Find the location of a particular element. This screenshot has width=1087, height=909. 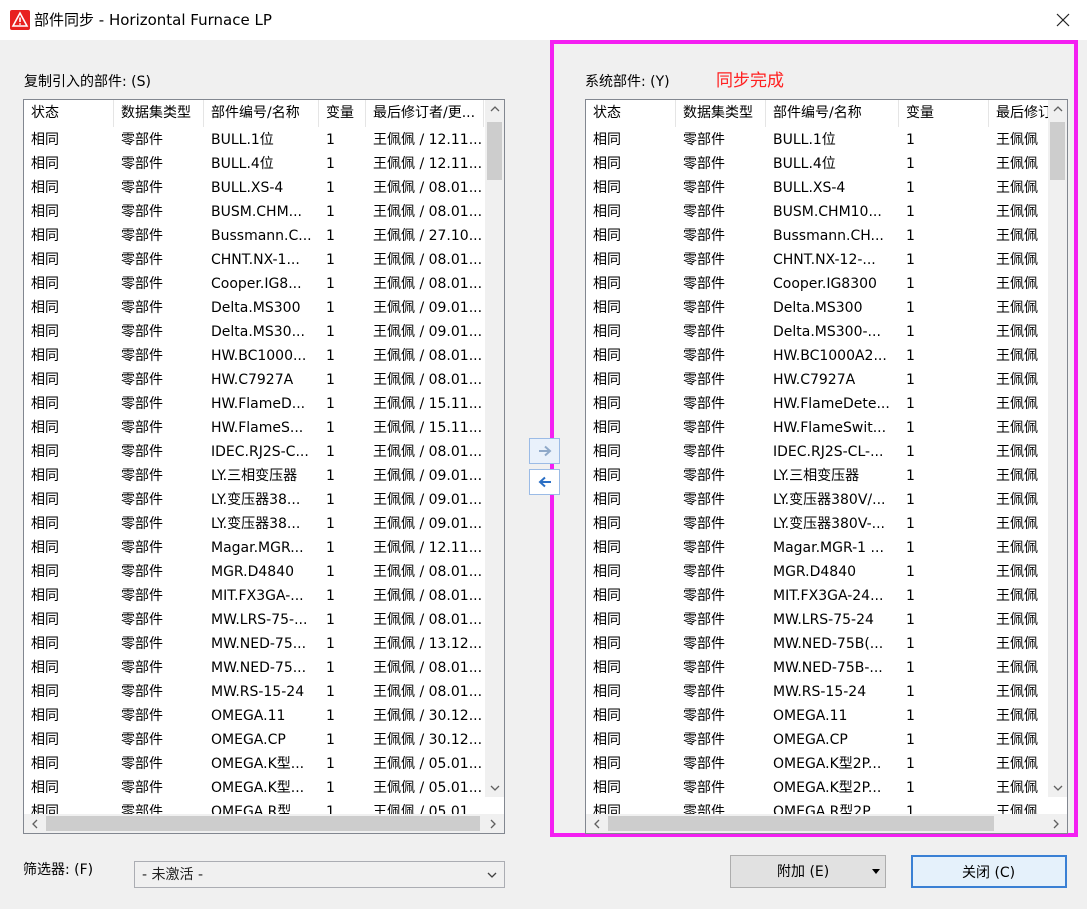

table-row: 相同 零部件 Cooper.IG8300 1 王佩佩 is located at coordinates (817, 284).